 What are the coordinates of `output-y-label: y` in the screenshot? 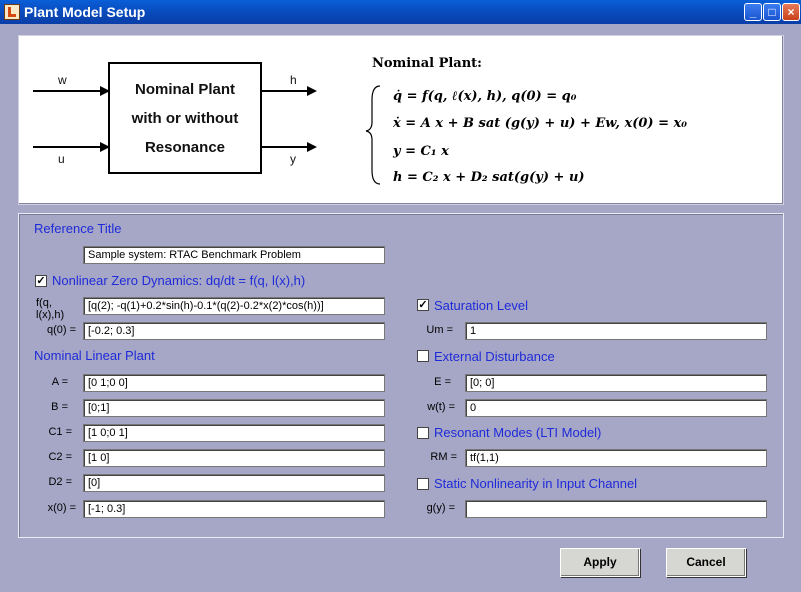 It's located at (293, 159).